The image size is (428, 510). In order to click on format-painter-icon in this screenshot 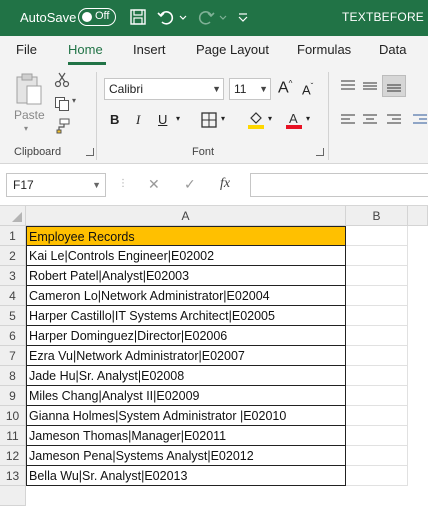, I will do `click(62, 126)`.